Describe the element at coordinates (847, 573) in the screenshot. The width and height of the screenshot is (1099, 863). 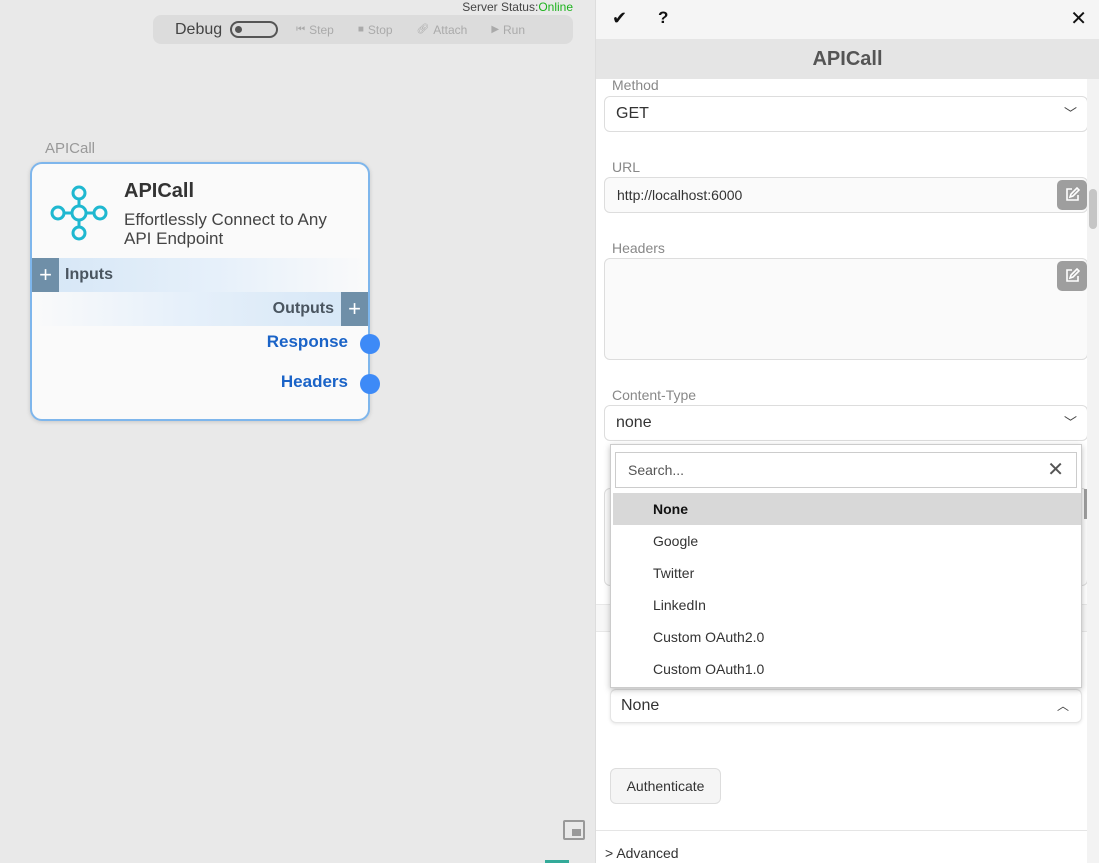
I see `dropdown-option-twitter: Twitter` at that location.